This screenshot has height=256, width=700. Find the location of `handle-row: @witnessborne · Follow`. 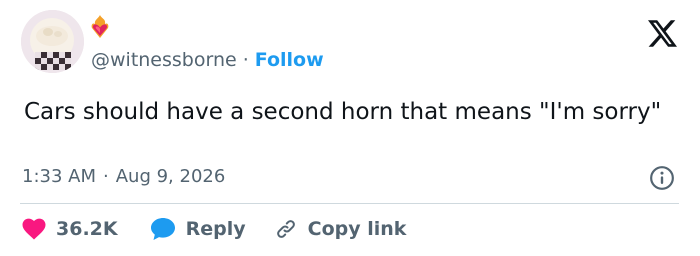

handle-row: @witnessborne · Follow is located at coordinates (207, 60).